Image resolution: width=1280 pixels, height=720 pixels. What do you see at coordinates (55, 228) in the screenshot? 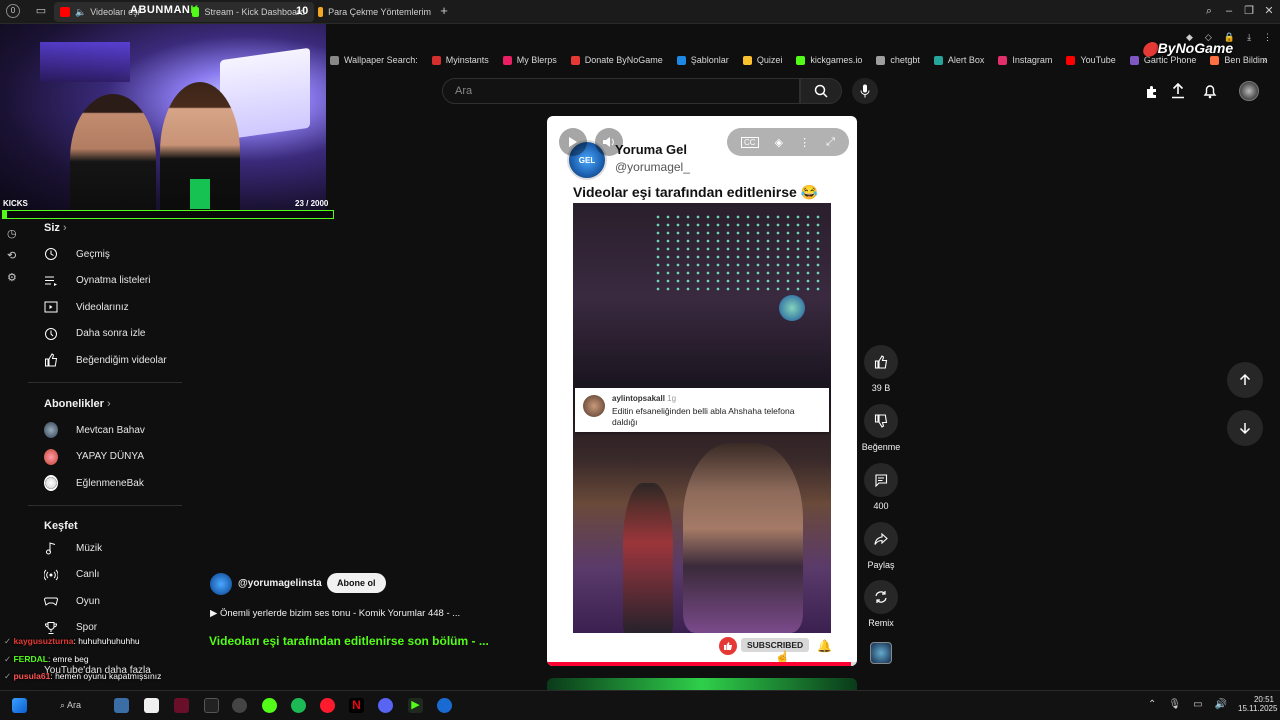
I see `you-section-heading: Siz ›` at bounding box center [55, 228].